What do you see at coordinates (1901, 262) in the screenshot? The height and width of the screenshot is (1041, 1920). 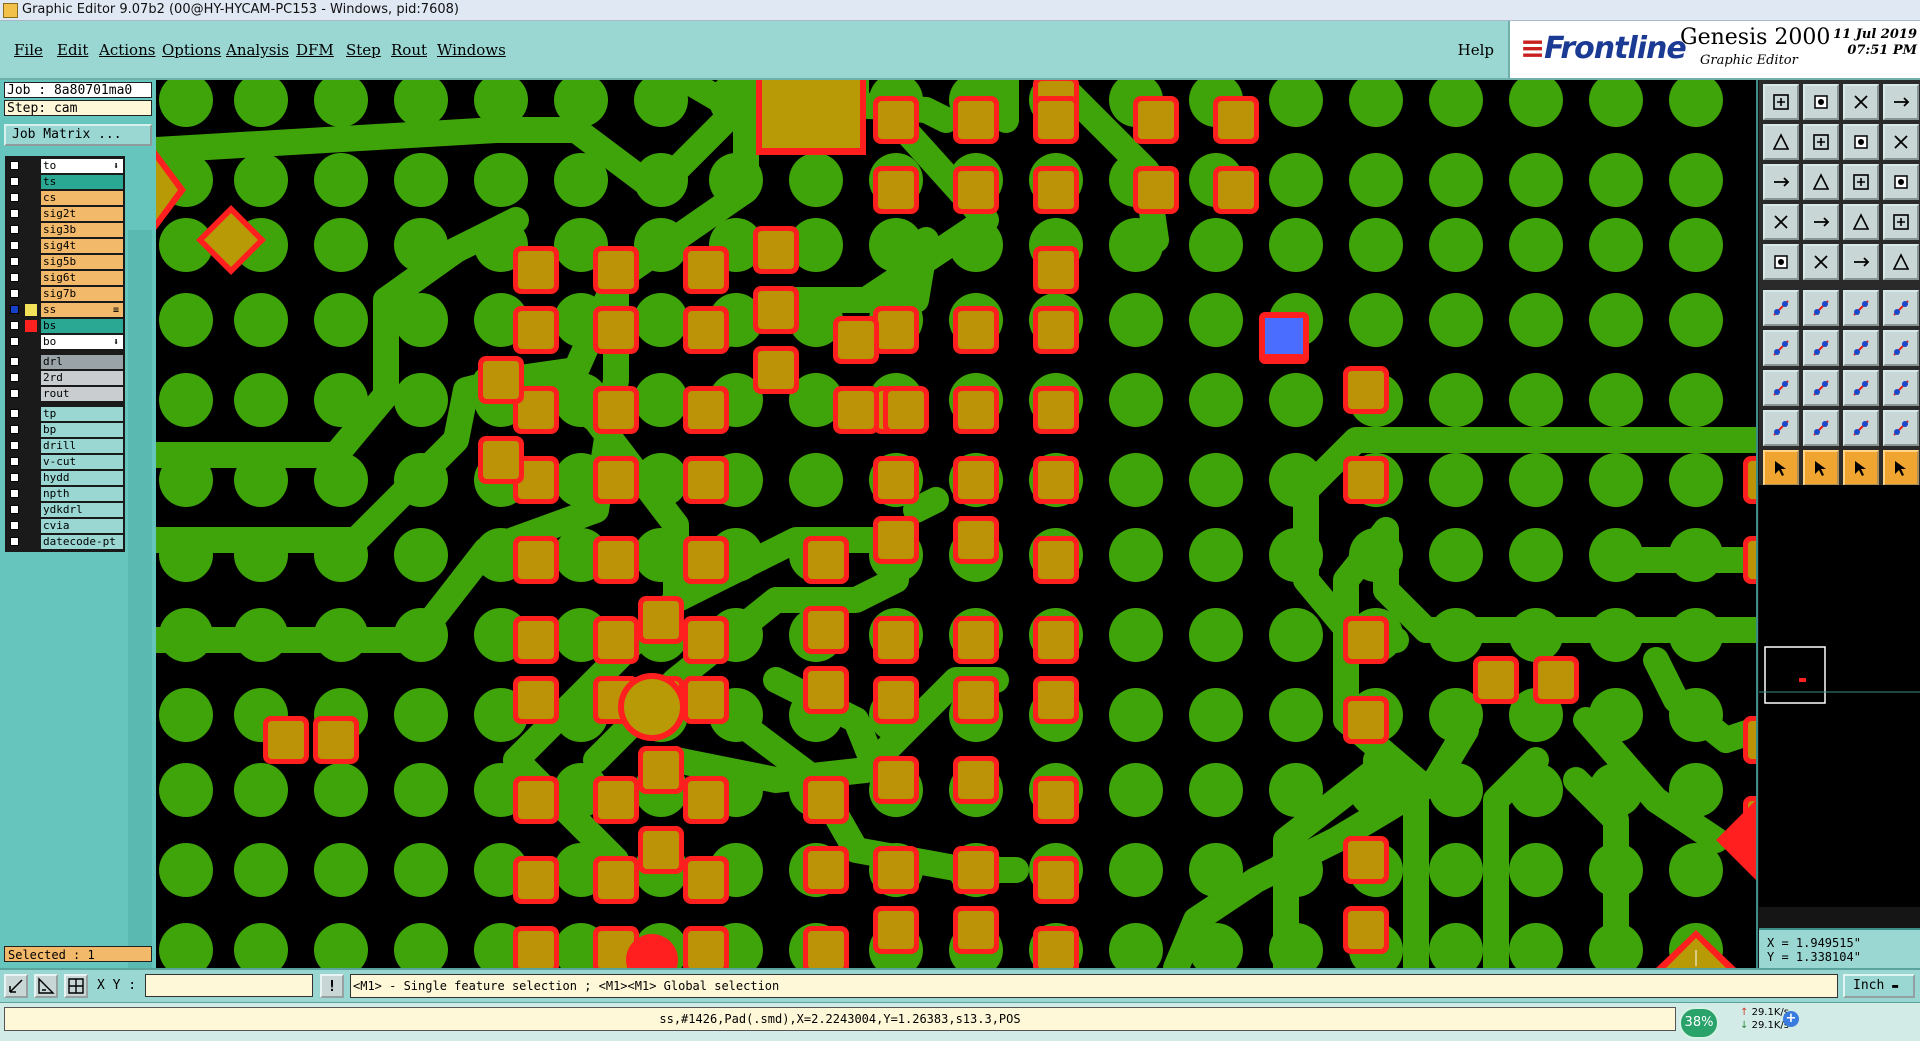 I see `add-surface-button` at bounding box center [1901, 262].